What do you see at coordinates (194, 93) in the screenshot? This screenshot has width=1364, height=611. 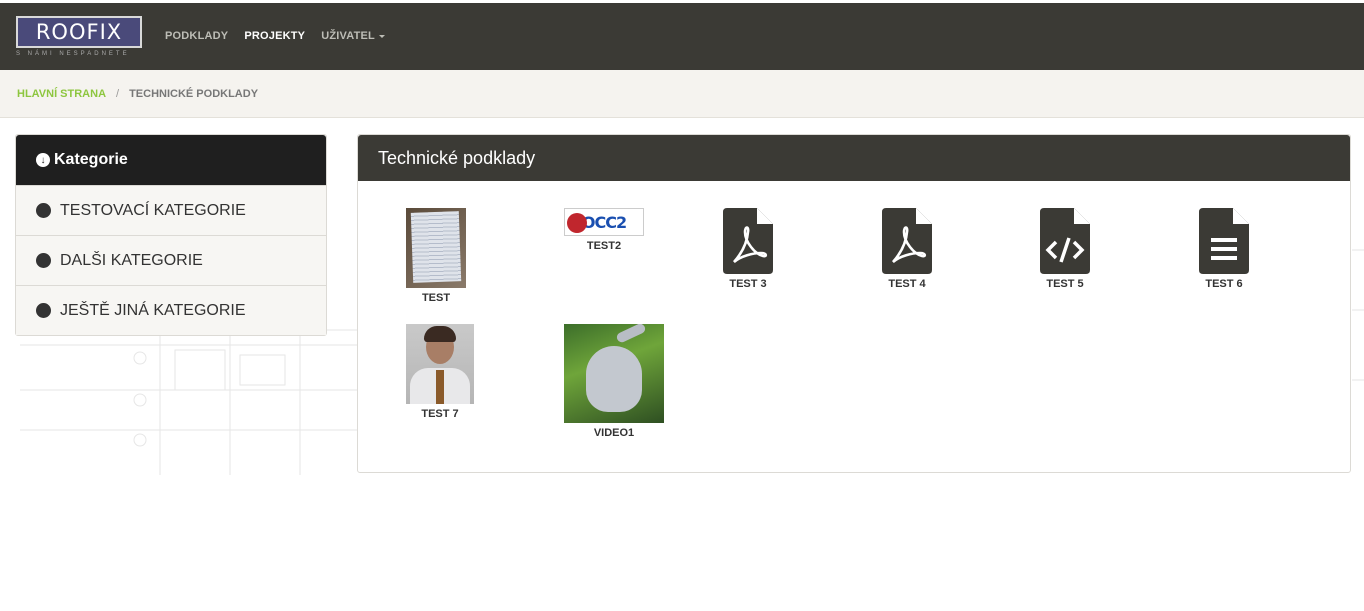 I see `breadcrumb-current: TECHNICKÉ PODKLADY` at bounding box center [194, 93].